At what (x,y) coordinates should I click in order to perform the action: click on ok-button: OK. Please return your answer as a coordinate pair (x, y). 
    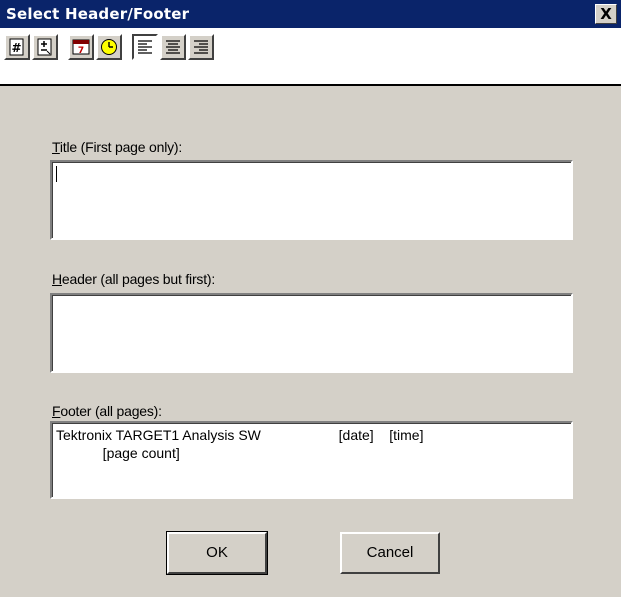
    Looking at the image, I should click on (217, 553).